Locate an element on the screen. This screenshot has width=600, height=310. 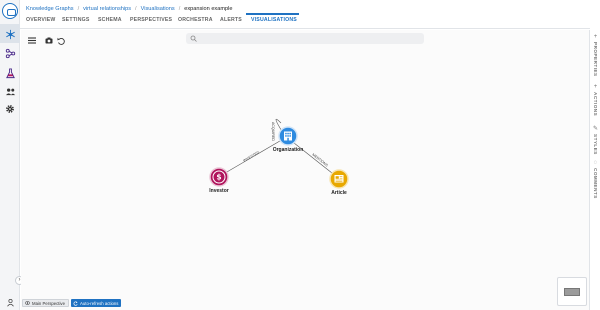
undo-icon is located at coordinates (60, 40).